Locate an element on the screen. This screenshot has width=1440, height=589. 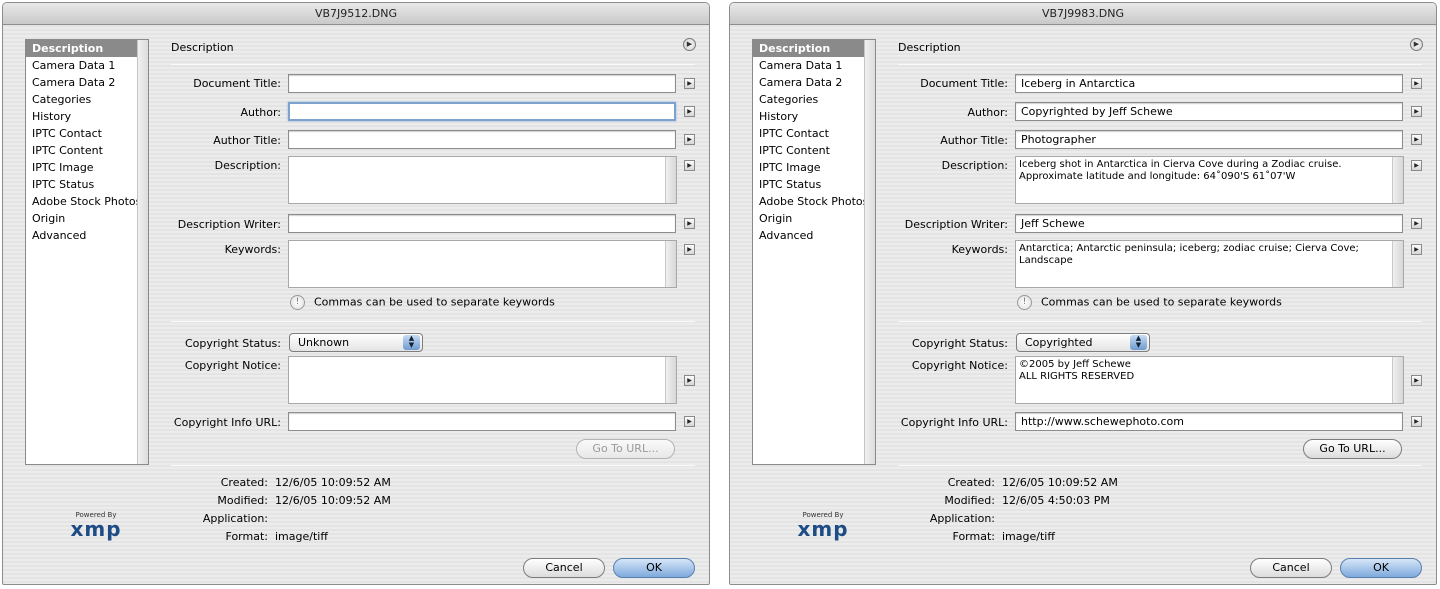
author-title-label: Author Title: is located at coordinates (247, 140).